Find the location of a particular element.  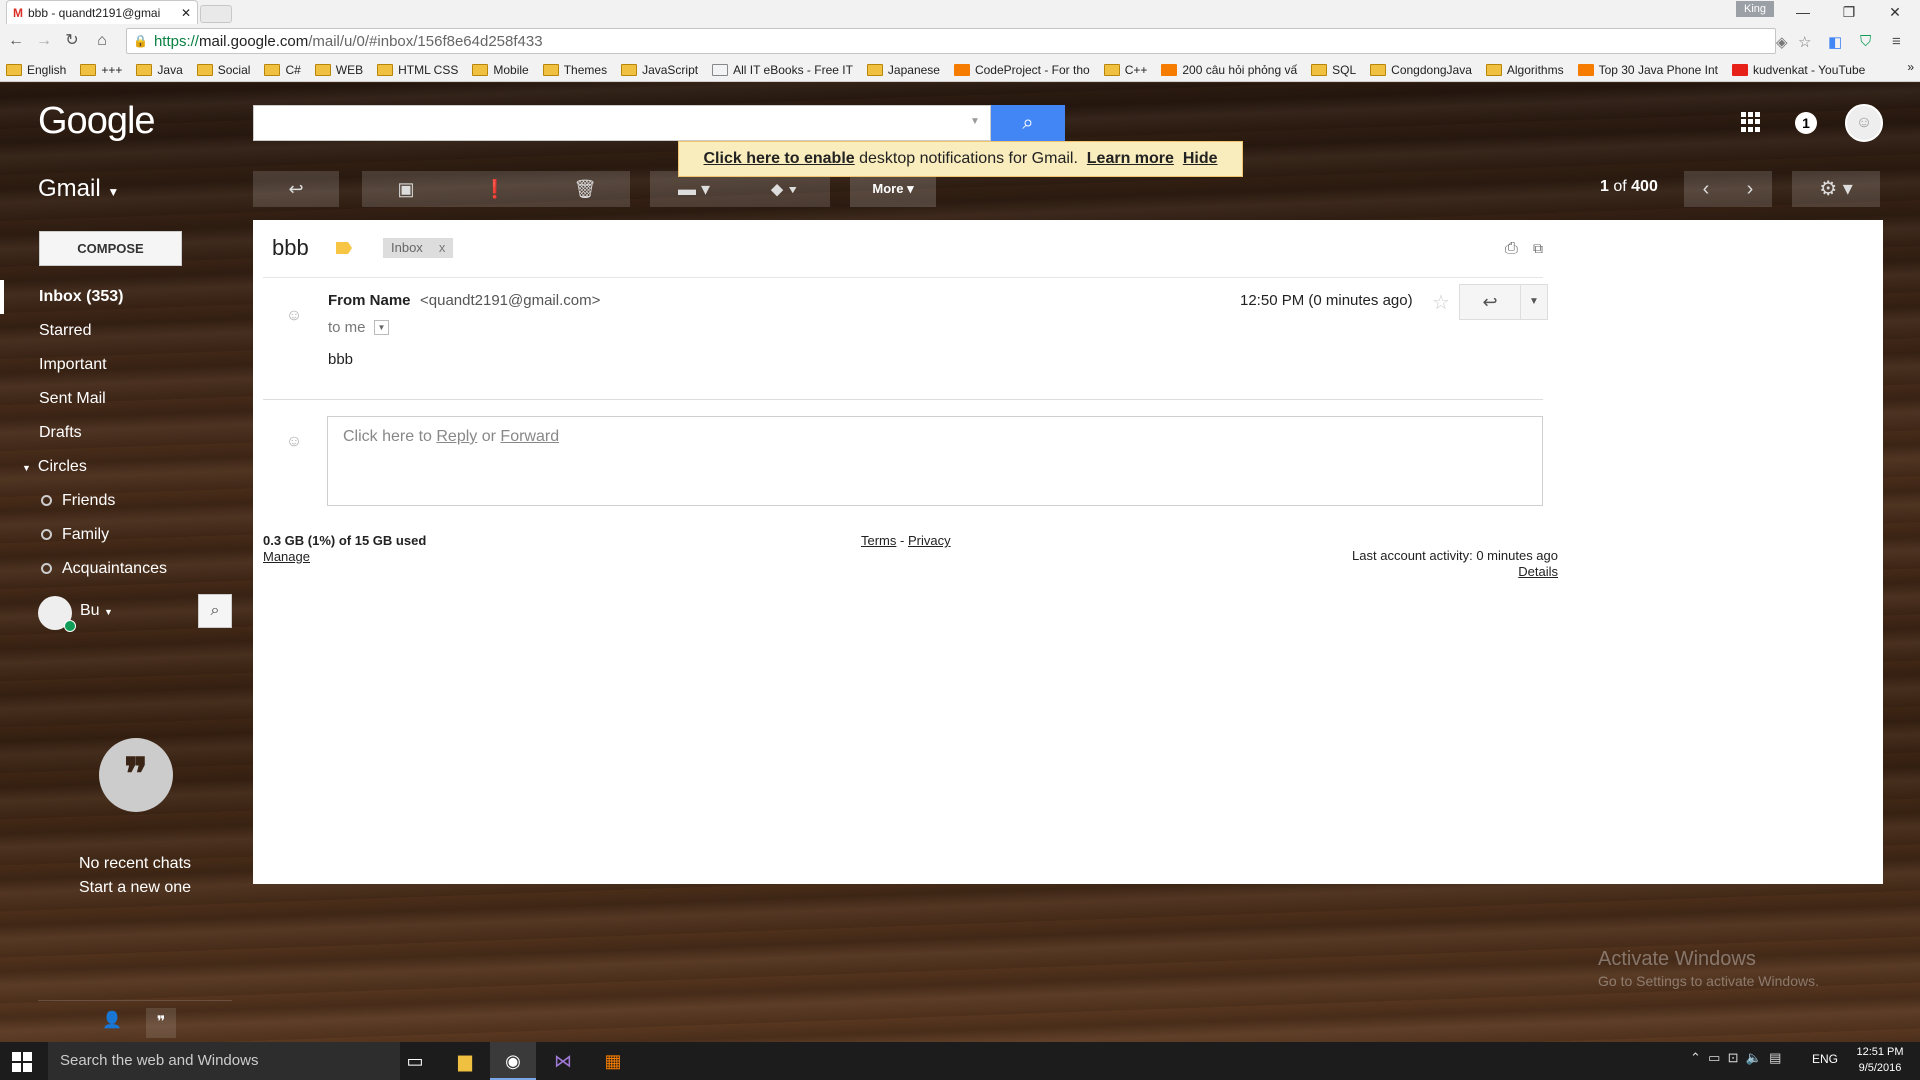

bookmark-item: kudvenkat - YouTube is located at coordinates (1798, 70).